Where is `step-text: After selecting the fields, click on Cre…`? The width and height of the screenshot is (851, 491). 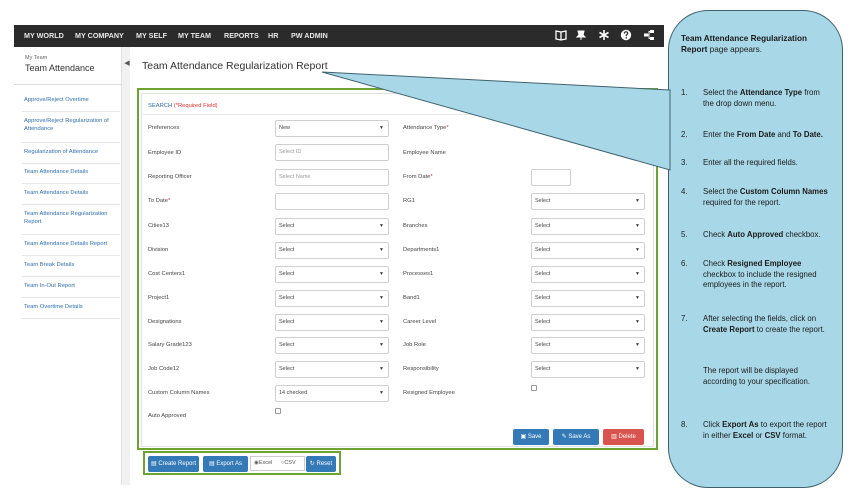
step-text: After selecting the fields, click on Cre… is located at coordinates (764, 324).